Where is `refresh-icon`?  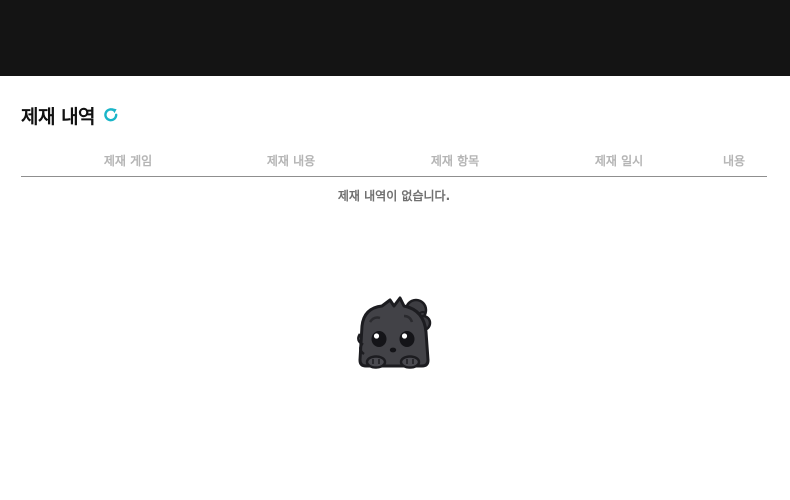 refresh-icon is located at coordinates (111, 115).